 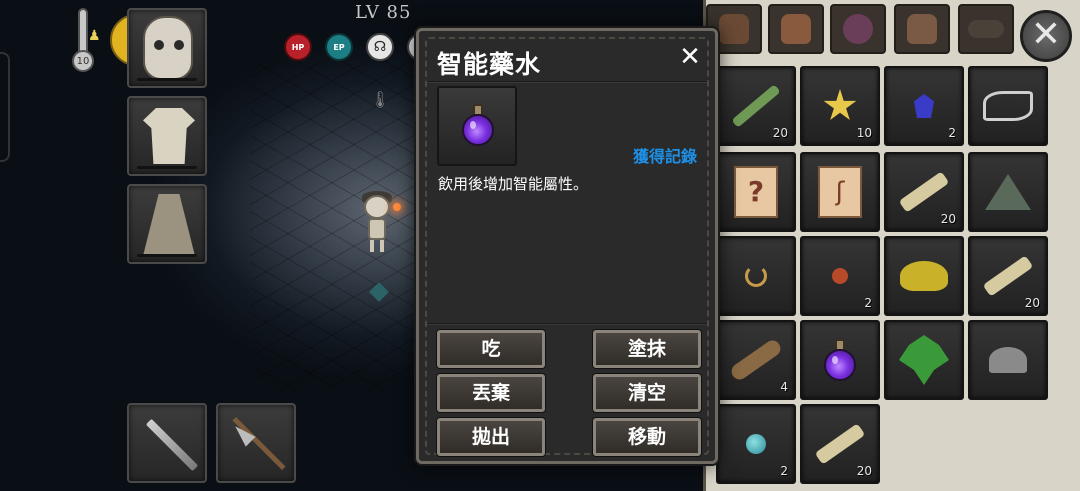 I want to click on inventory-slot: 10, so click(x=840, y=106).